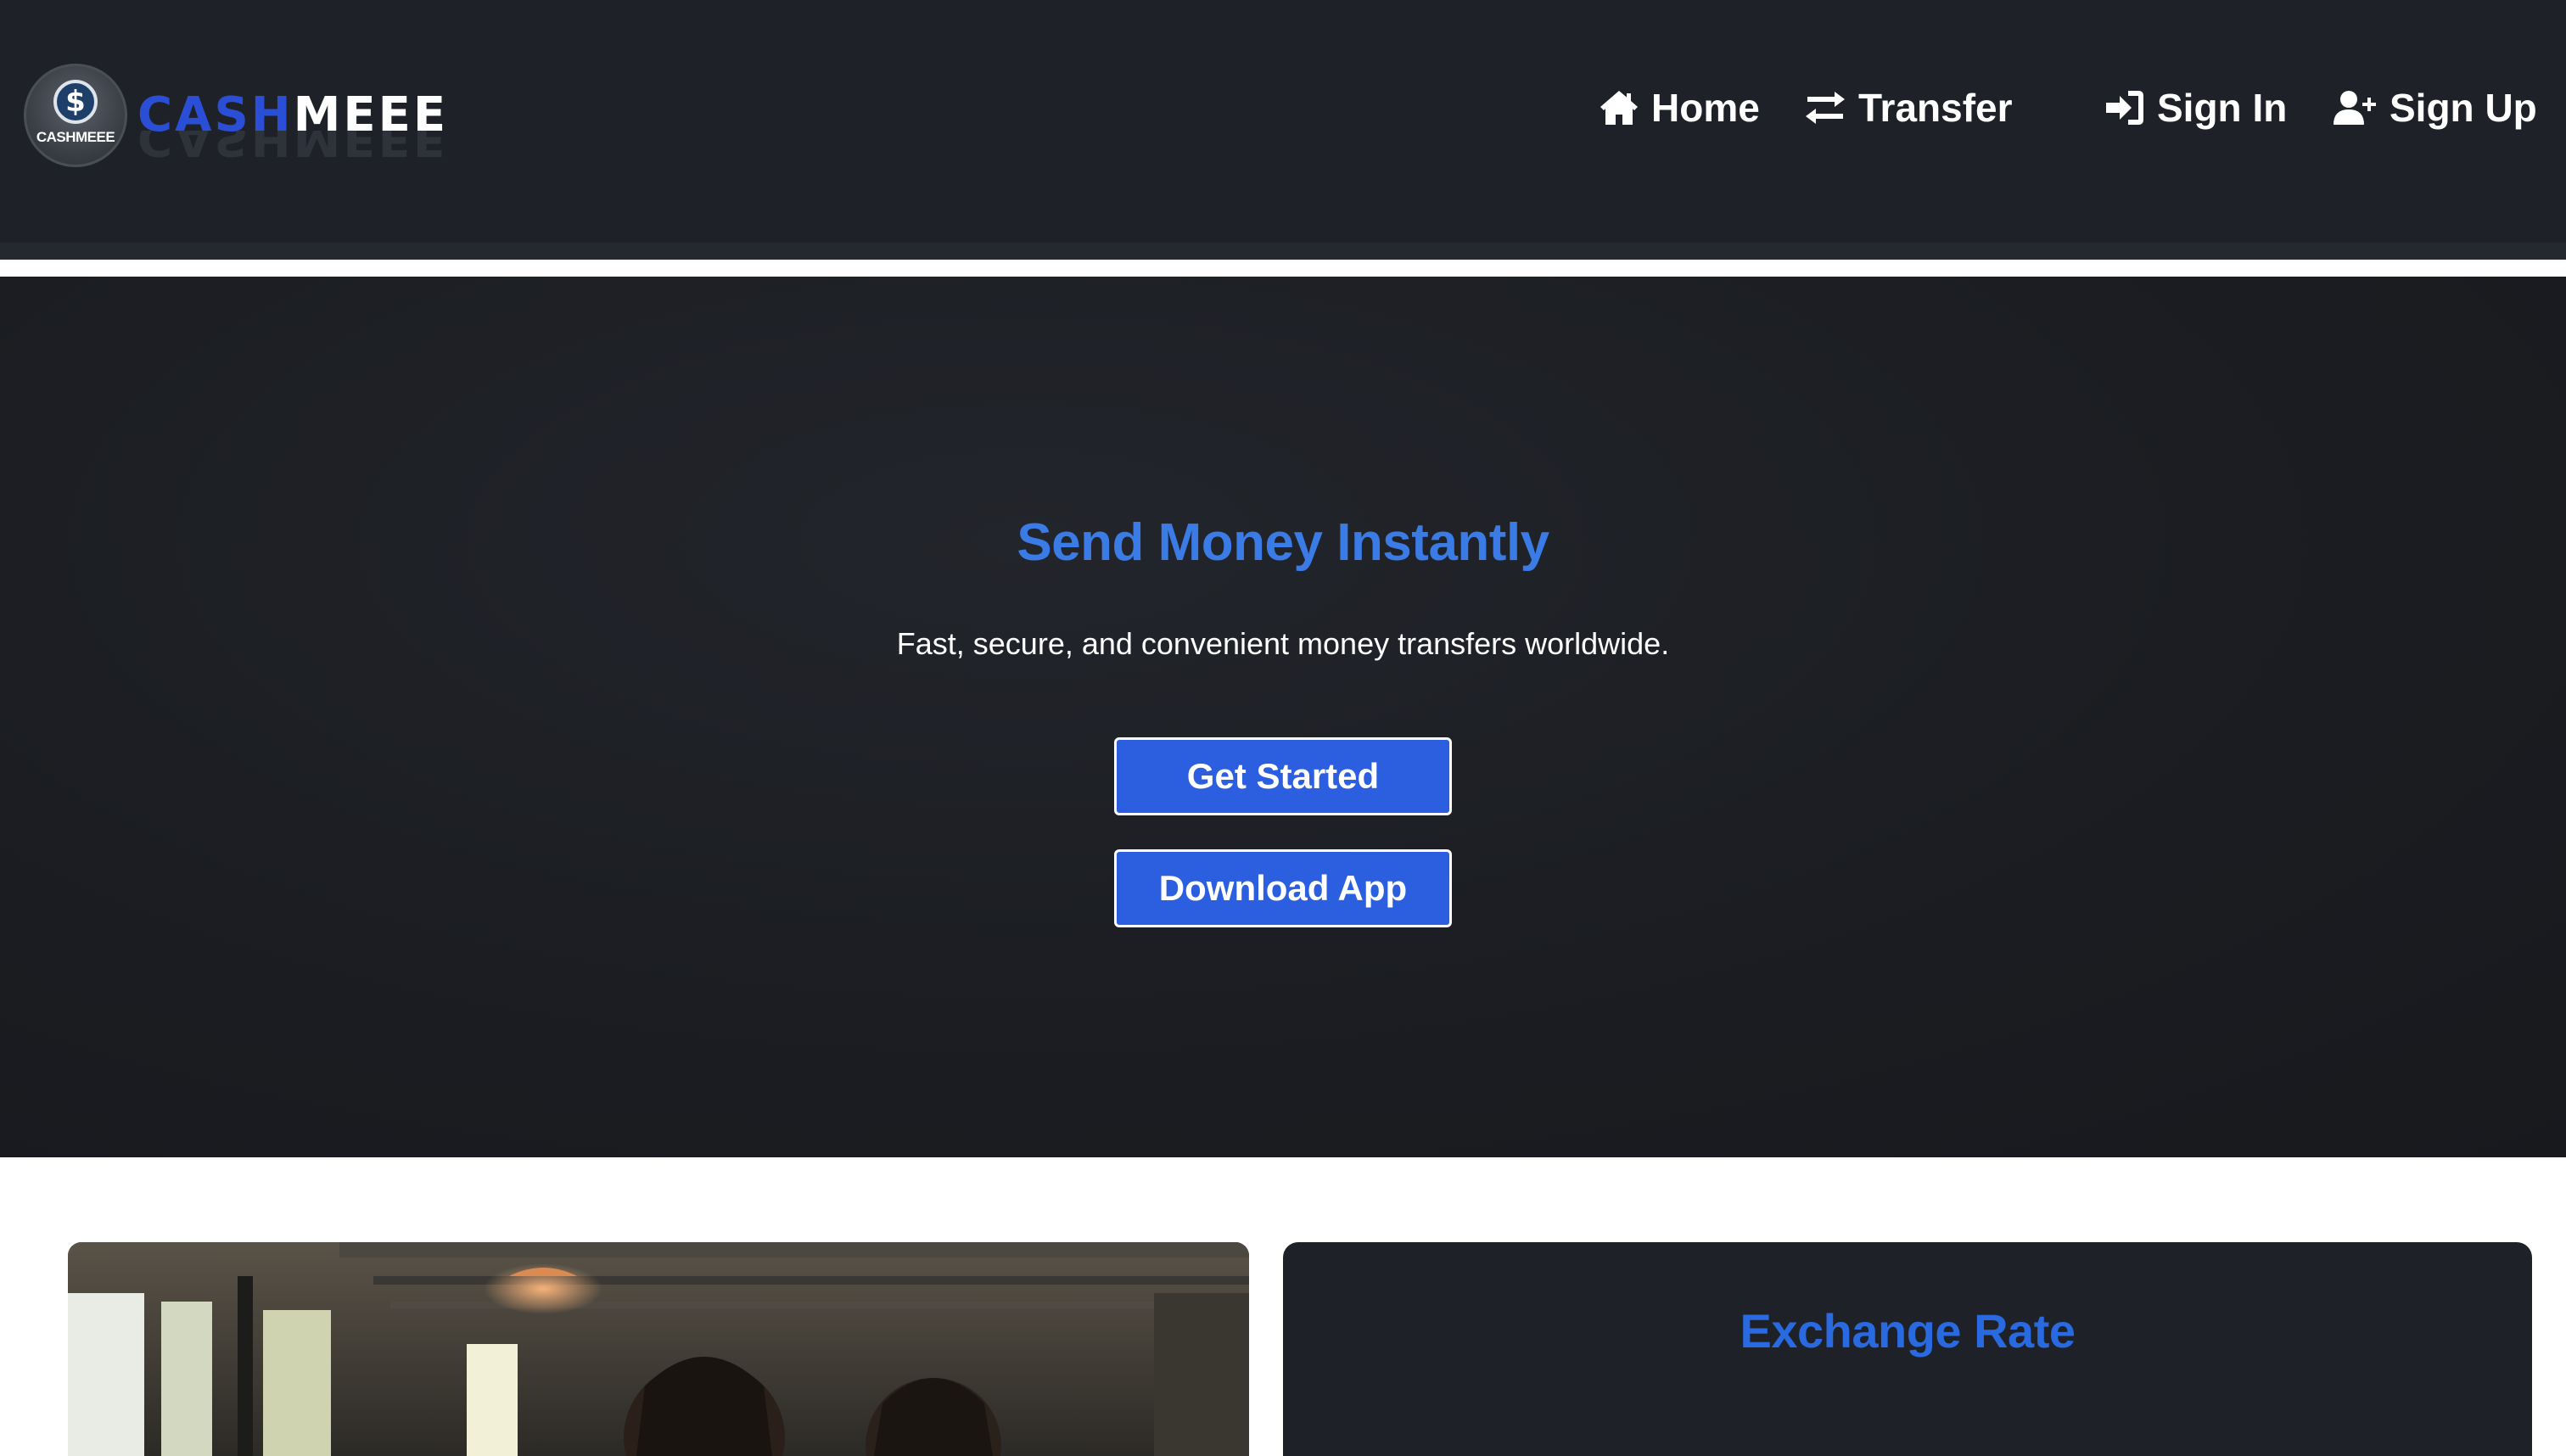 This screenshot has height=1456, width=2566. Describe the element at coordinates (1283, 888) in the screenshot. I see `download-app-button: Download App` at that location.